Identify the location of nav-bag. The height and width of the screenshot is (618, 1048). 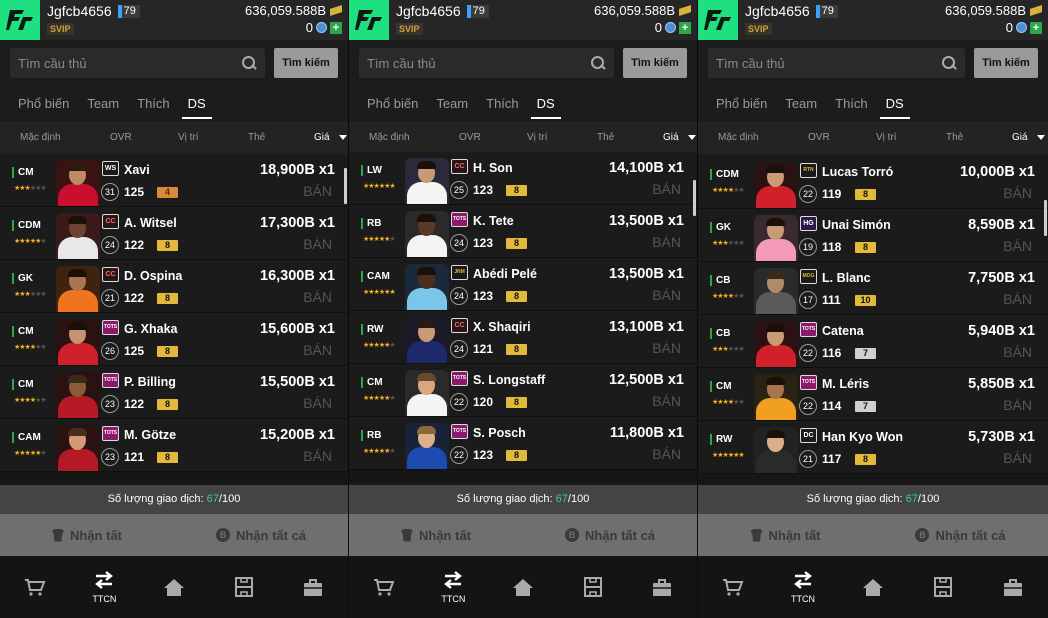
(662, 587).